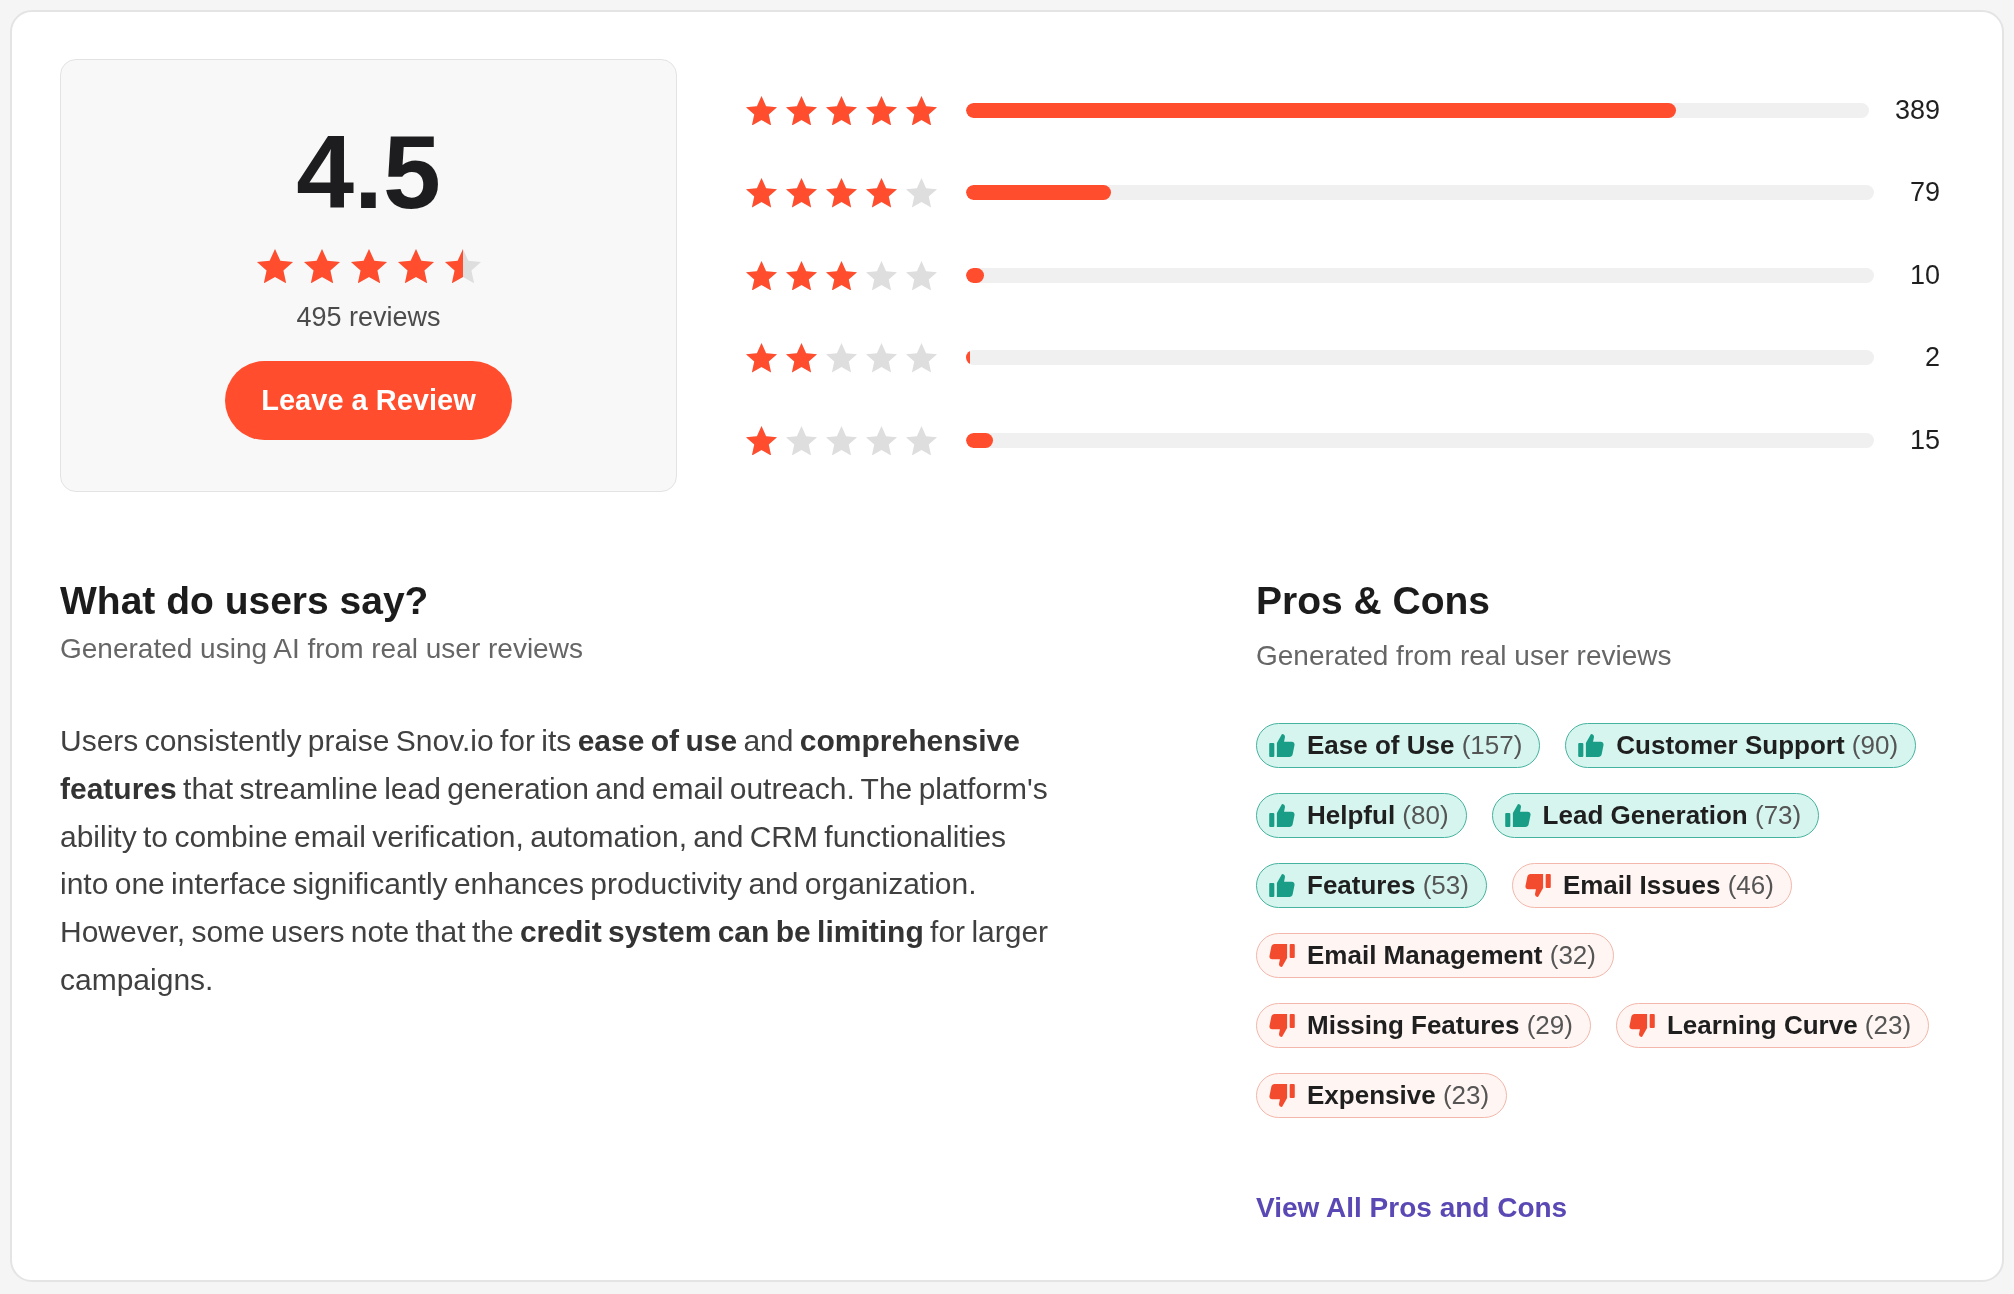  Describe the element at coordinates (1924, 440) in the screenshot. I see `review-count: 15` at that location.